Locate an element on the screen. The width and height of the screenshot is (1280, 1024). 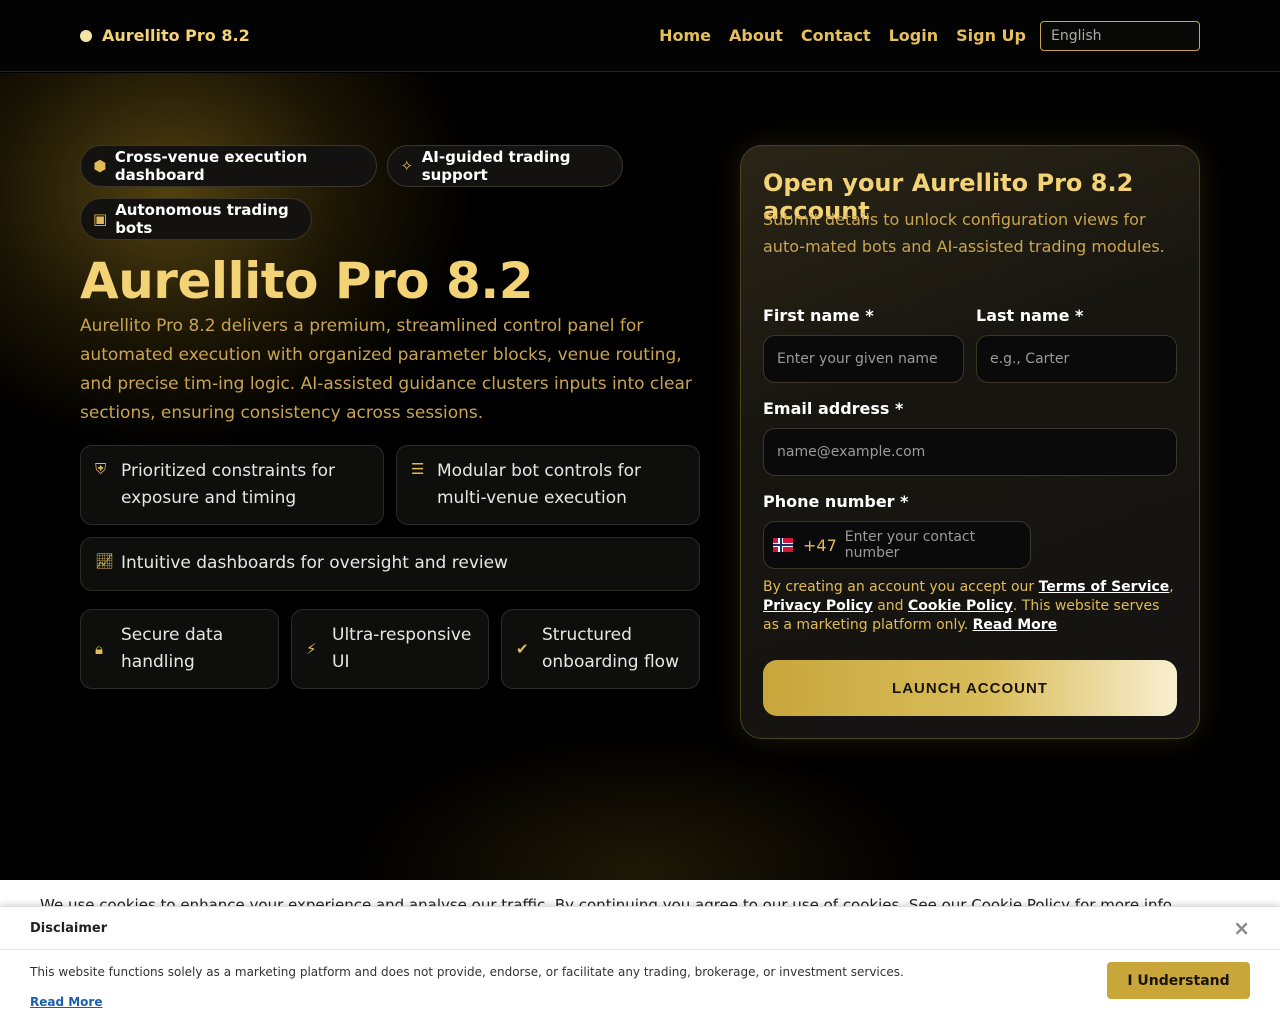
badge-cross-venue: ⬢ Cross-venue execution dashboard is located at coordinates (228, 166).